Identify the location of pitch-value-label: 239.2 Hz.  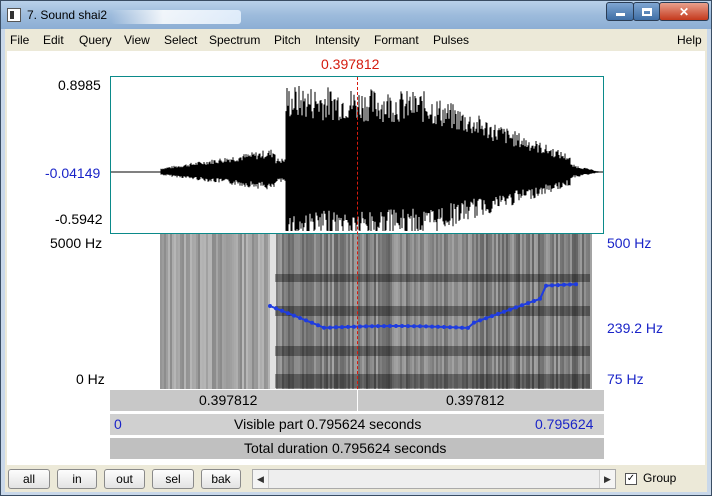
(635, 328).